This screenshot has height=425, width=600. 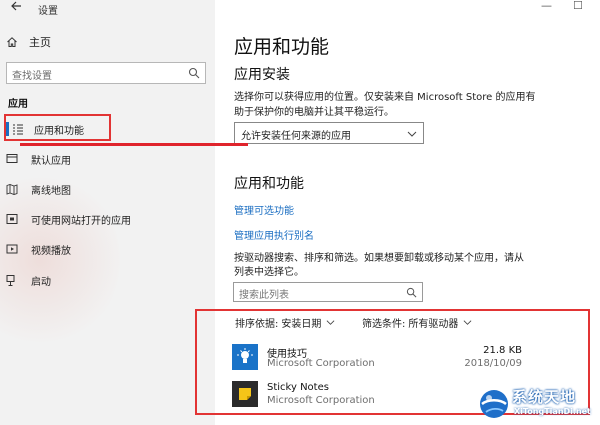 What do you see at coordinates (106, 249) in the screenshot?
I see `sidebar-item-video-playback: 视频播放` at bounding box center [106, 249].